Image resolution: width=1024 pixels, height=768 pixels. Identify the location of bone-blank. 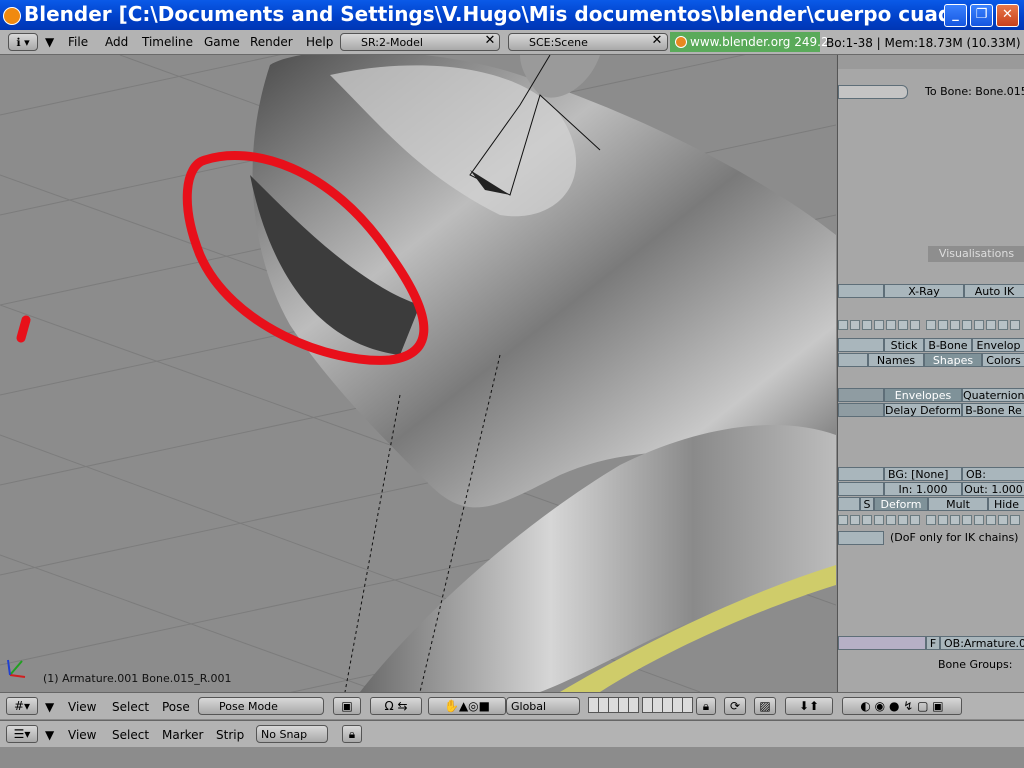
(861, 474).